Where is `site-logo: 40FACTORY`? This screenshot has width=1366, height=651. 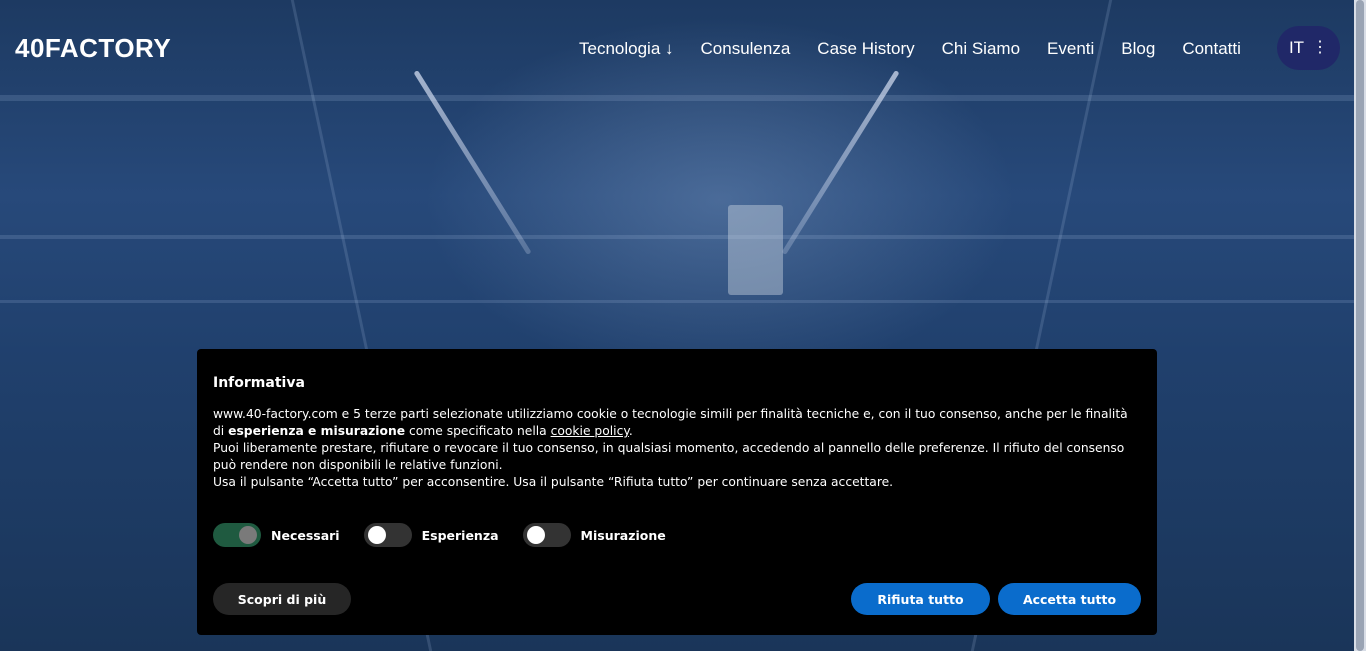 site-logo: 40FACTORY is located at coordinates (93, 48).